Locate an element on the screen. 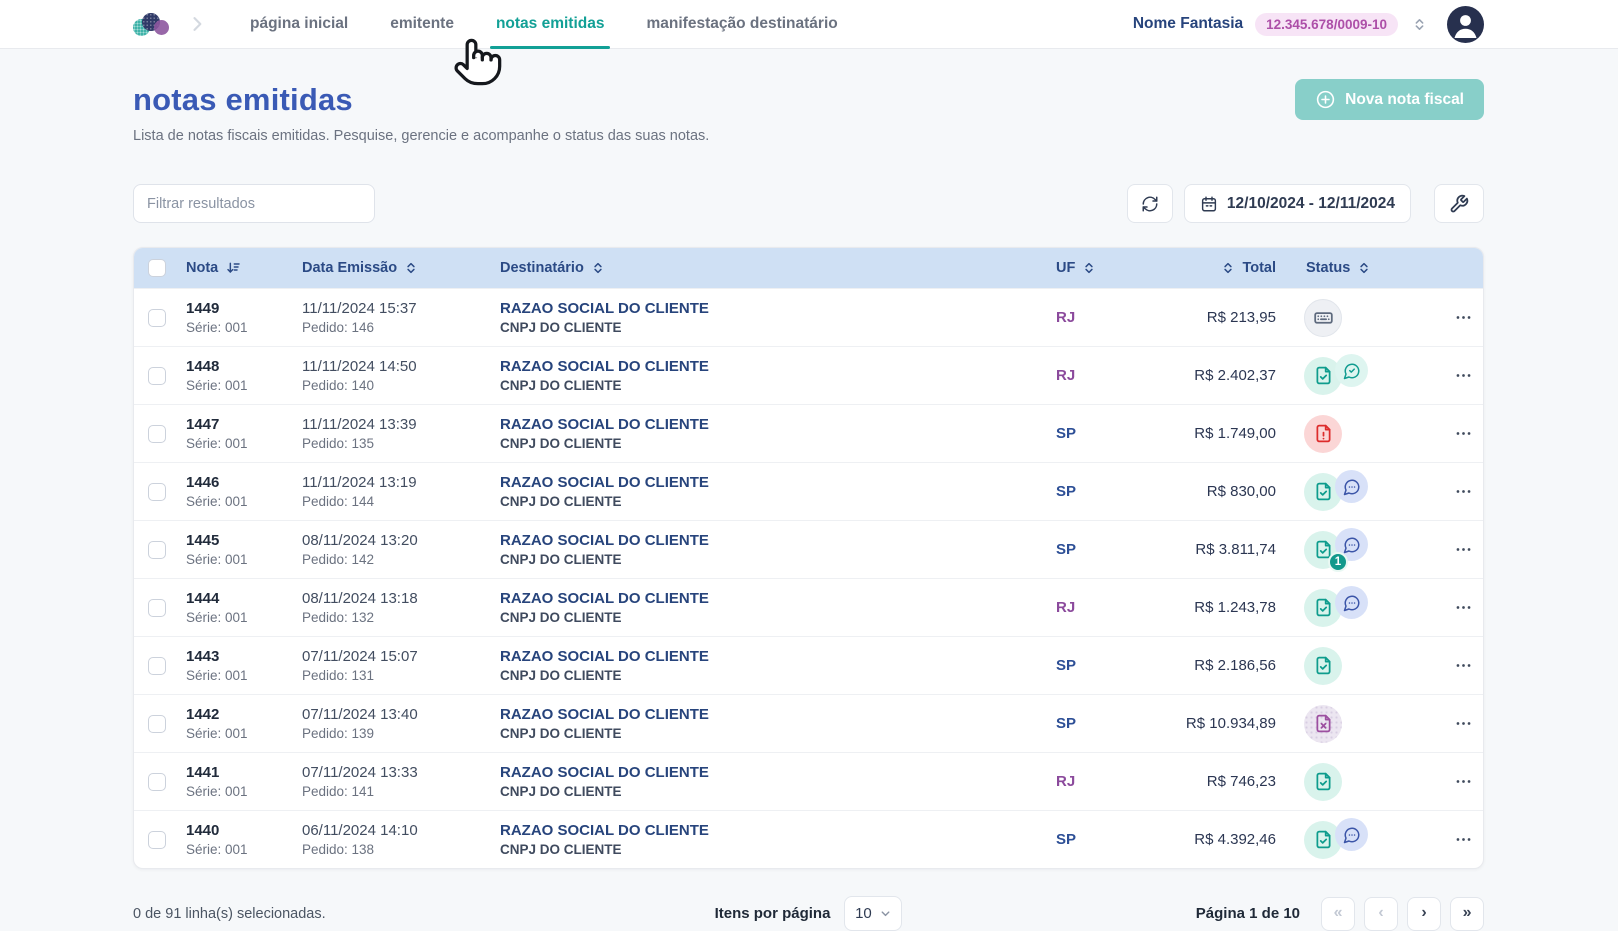 The image size is (1618, 931). issue-date: 07/11/2024 13:40 is located at coordinates (360, 714).